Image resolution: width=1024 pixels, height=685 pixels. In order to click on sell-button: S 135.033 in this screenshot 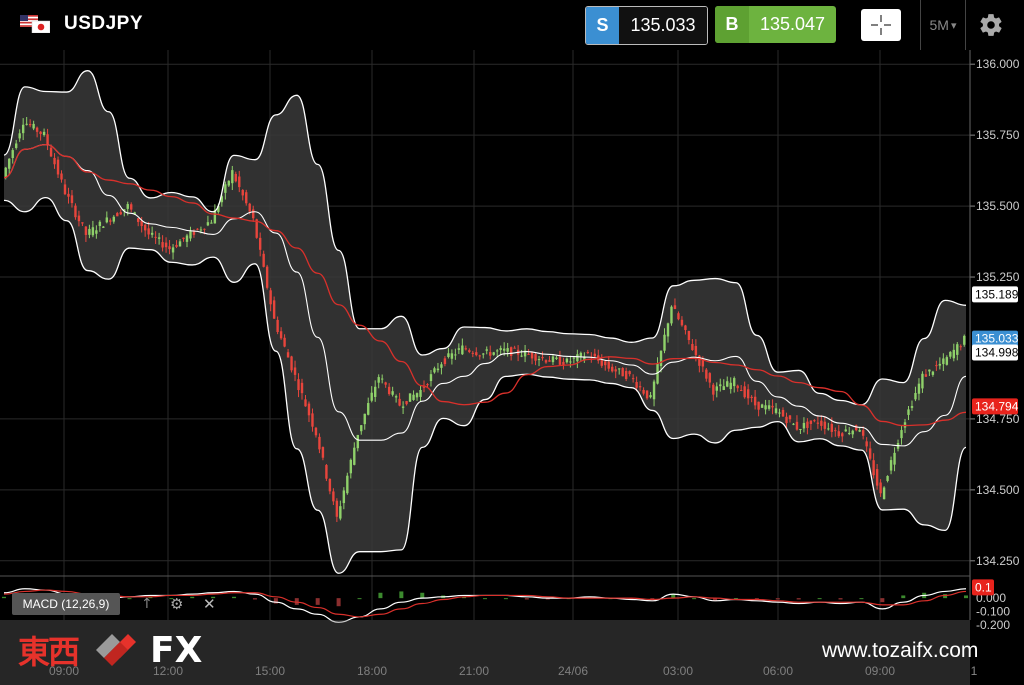, I will do `click(646, 25)`.